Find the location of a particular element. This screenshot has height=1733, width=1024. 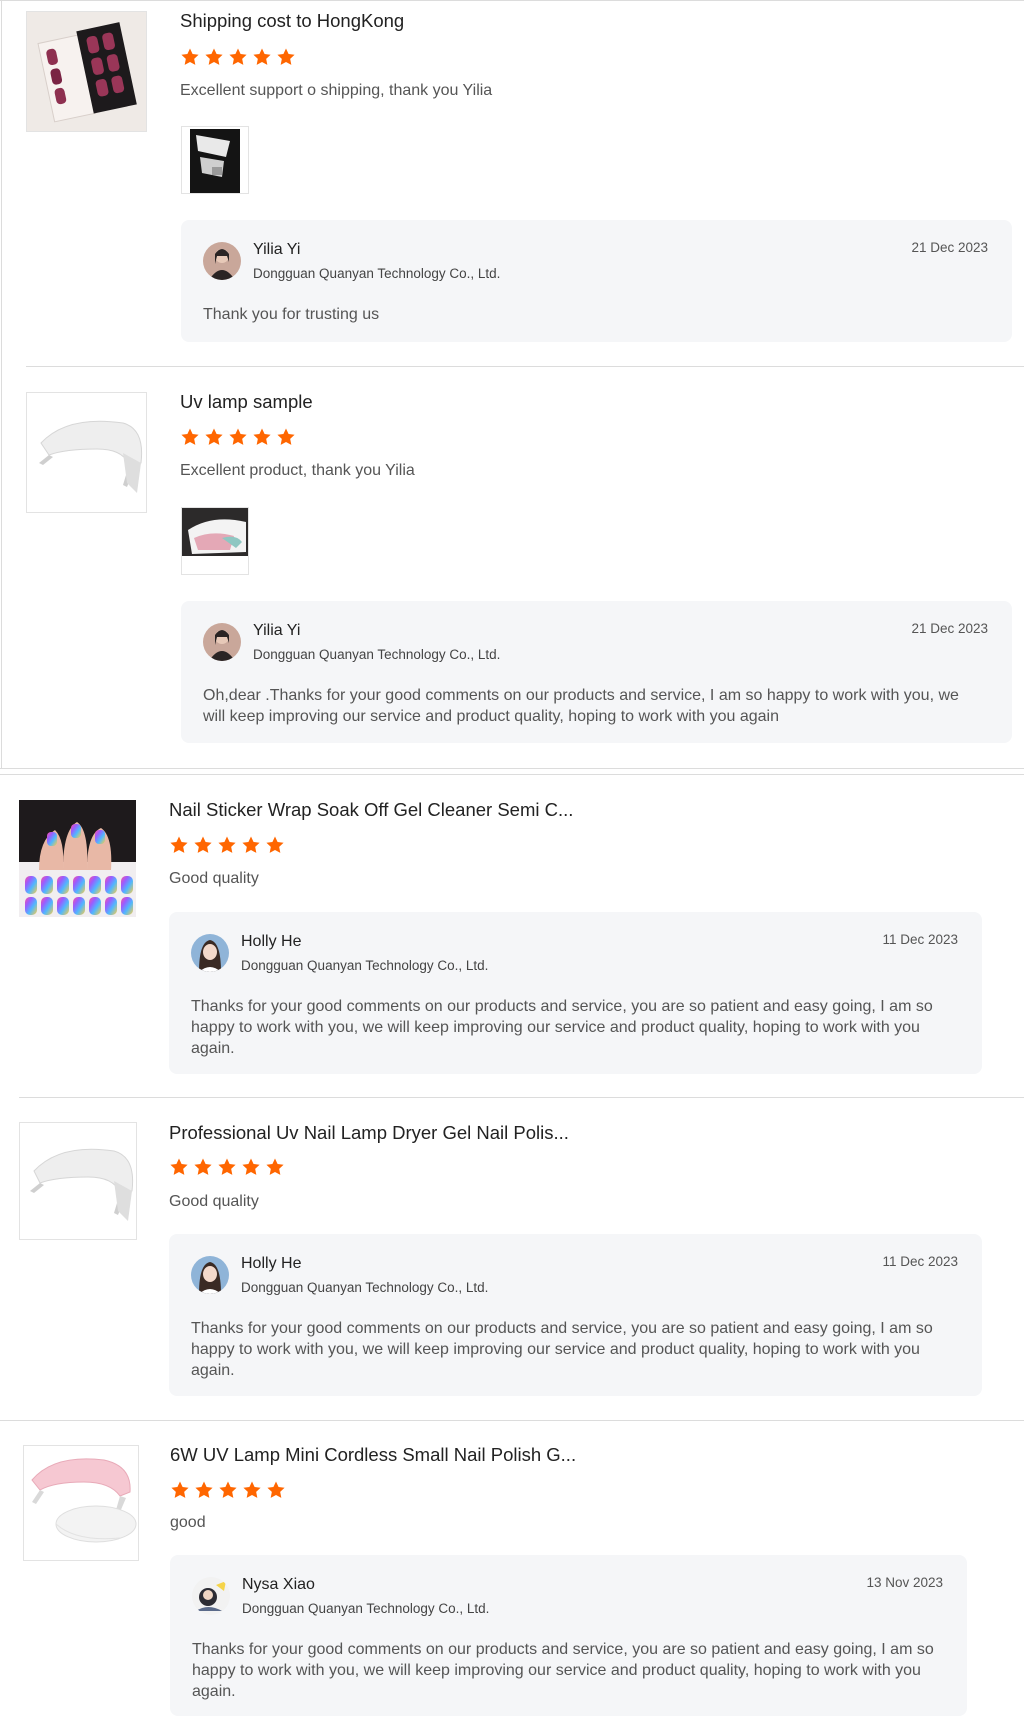

nail-sticker-image is located at coordinates (77, 858).